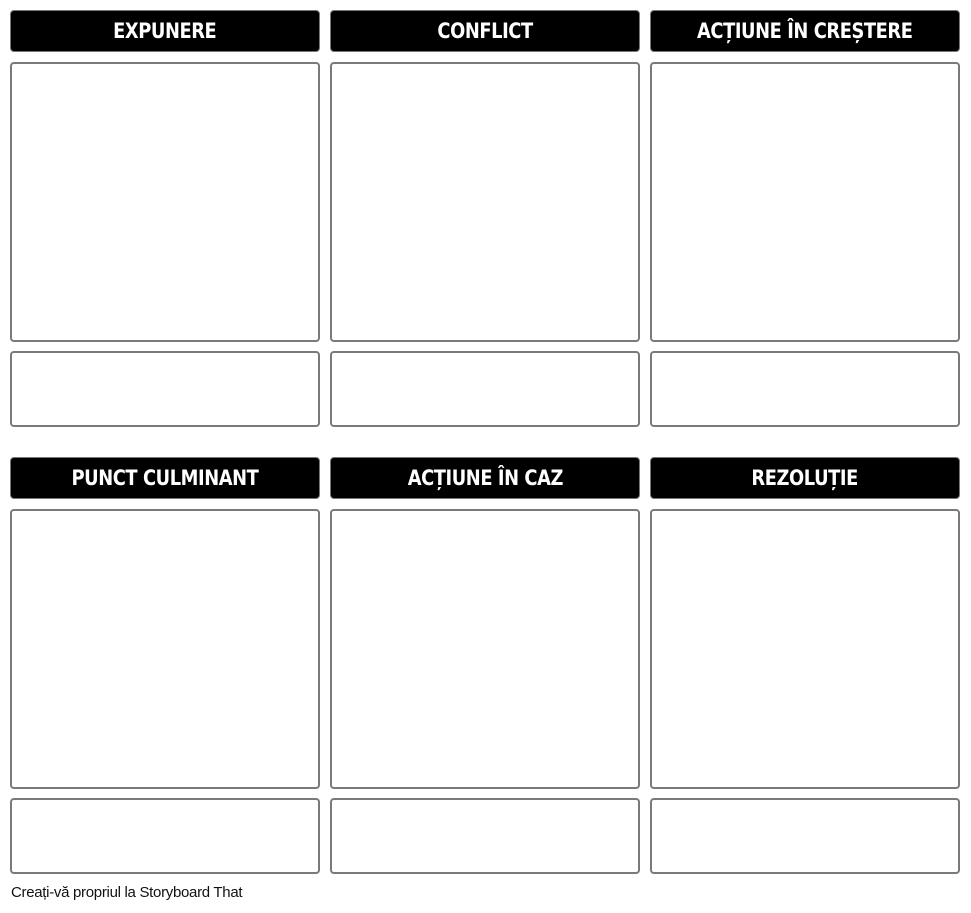  Describe the element at coordinates (127, 892) in the screenshot. I see `footer-credit: Creați-vă propriul la Storyboard That` at that location.